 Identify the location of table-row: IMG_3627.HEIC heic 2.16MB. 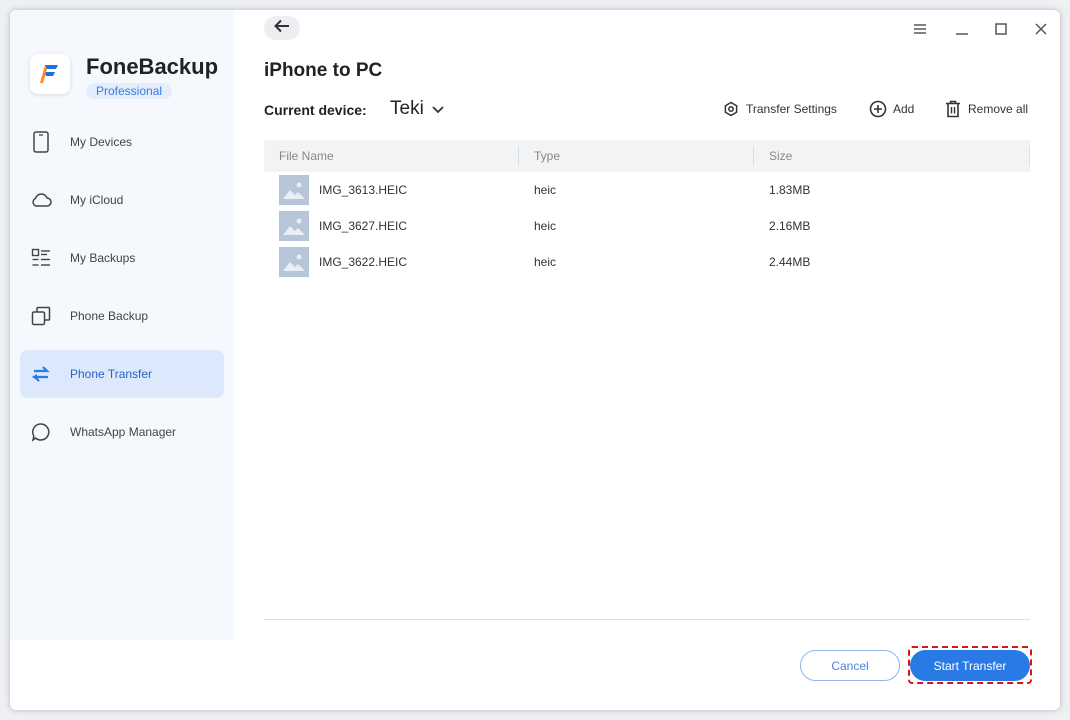
(647, 226).